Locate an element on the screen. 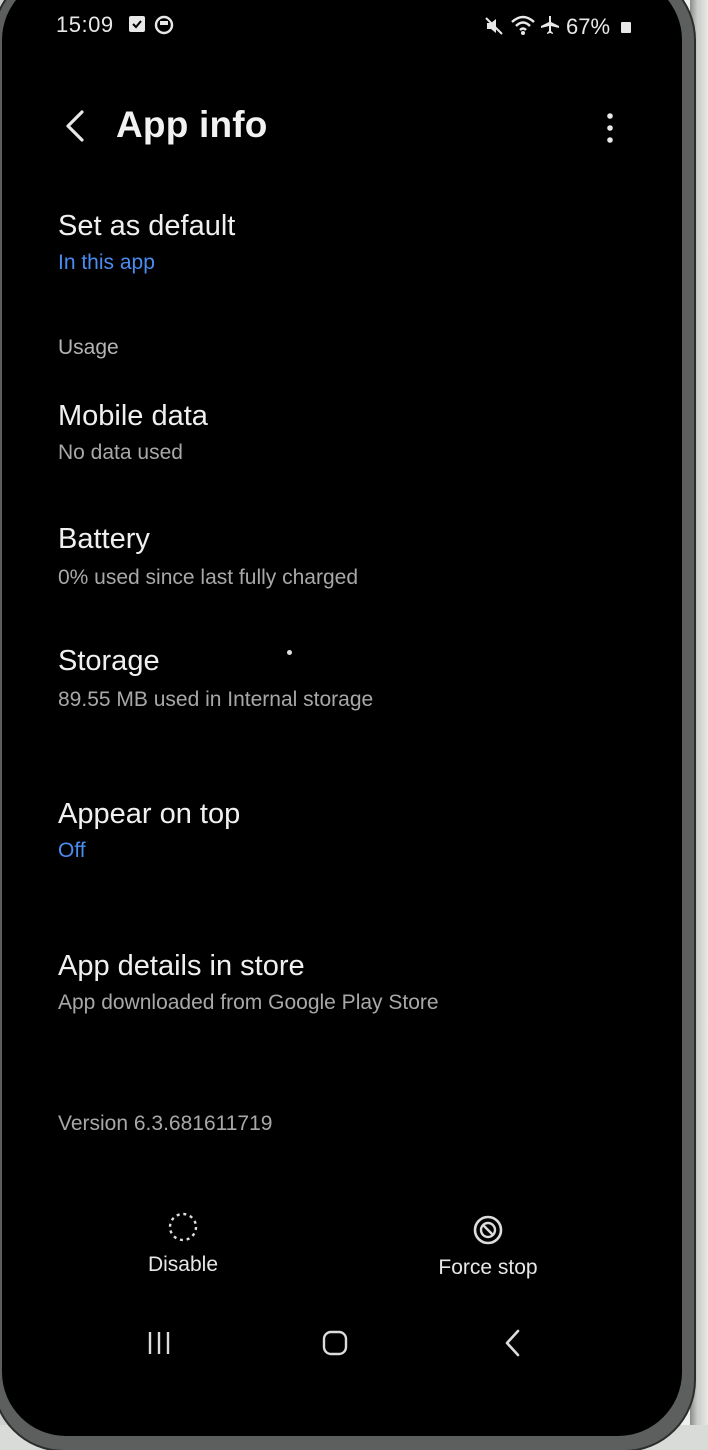 The height and width of the screenshot is (1450, 708). media-icon is located at coordinates (164, 25).